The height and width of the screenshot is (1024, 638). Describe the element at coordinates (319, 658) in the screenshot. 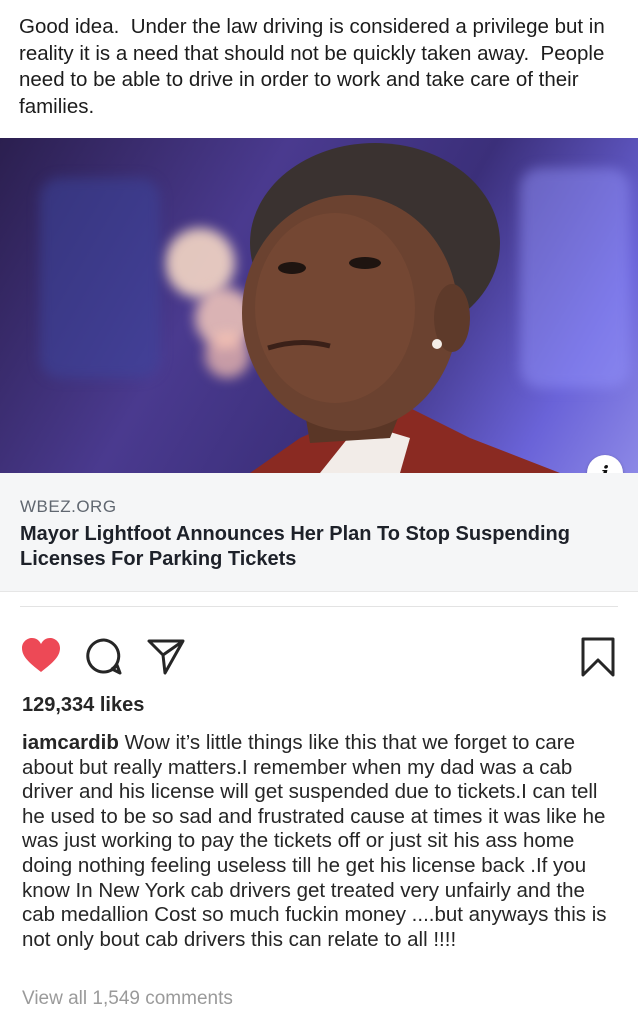

I see `action-bar` at that location.